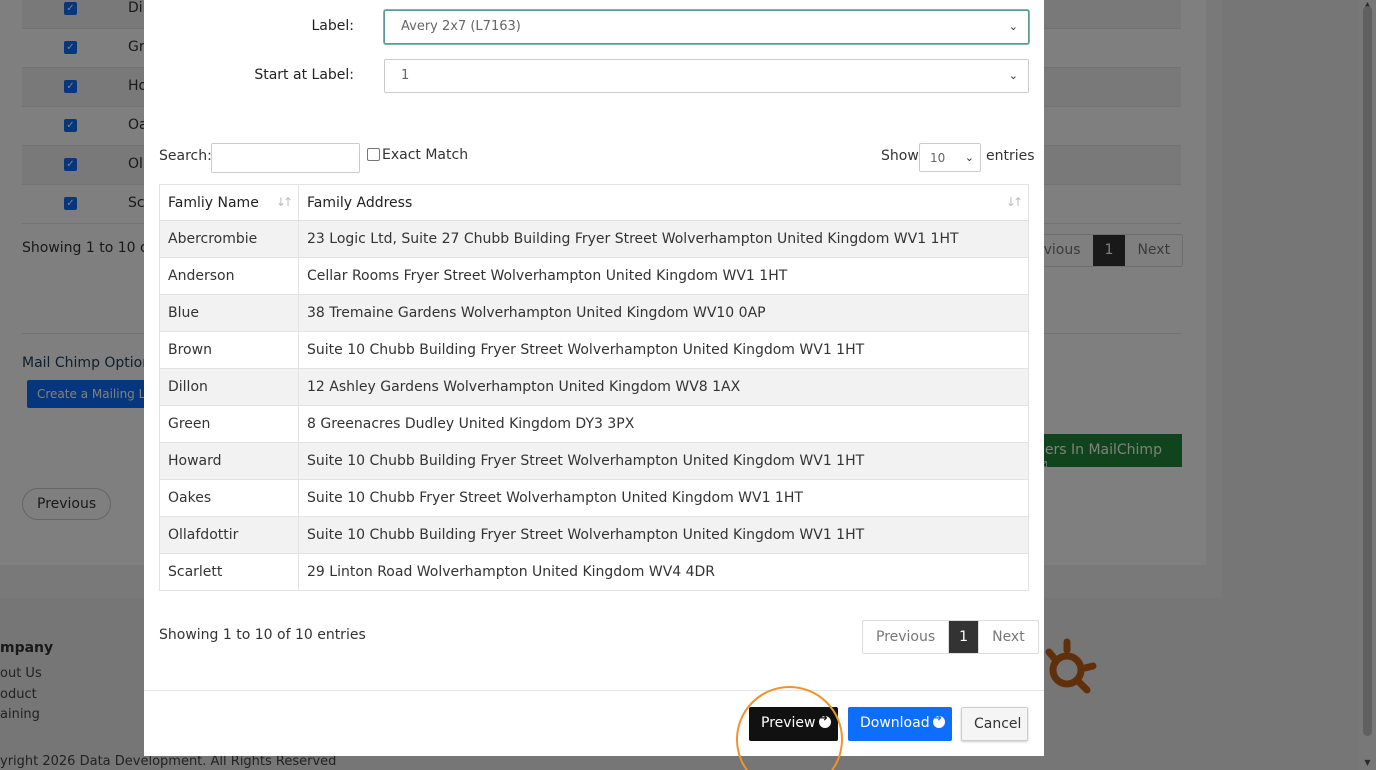  Describe the element at coordinates (994, 724) in the screenshot. I see `cancel-button: Cancel` at that location.